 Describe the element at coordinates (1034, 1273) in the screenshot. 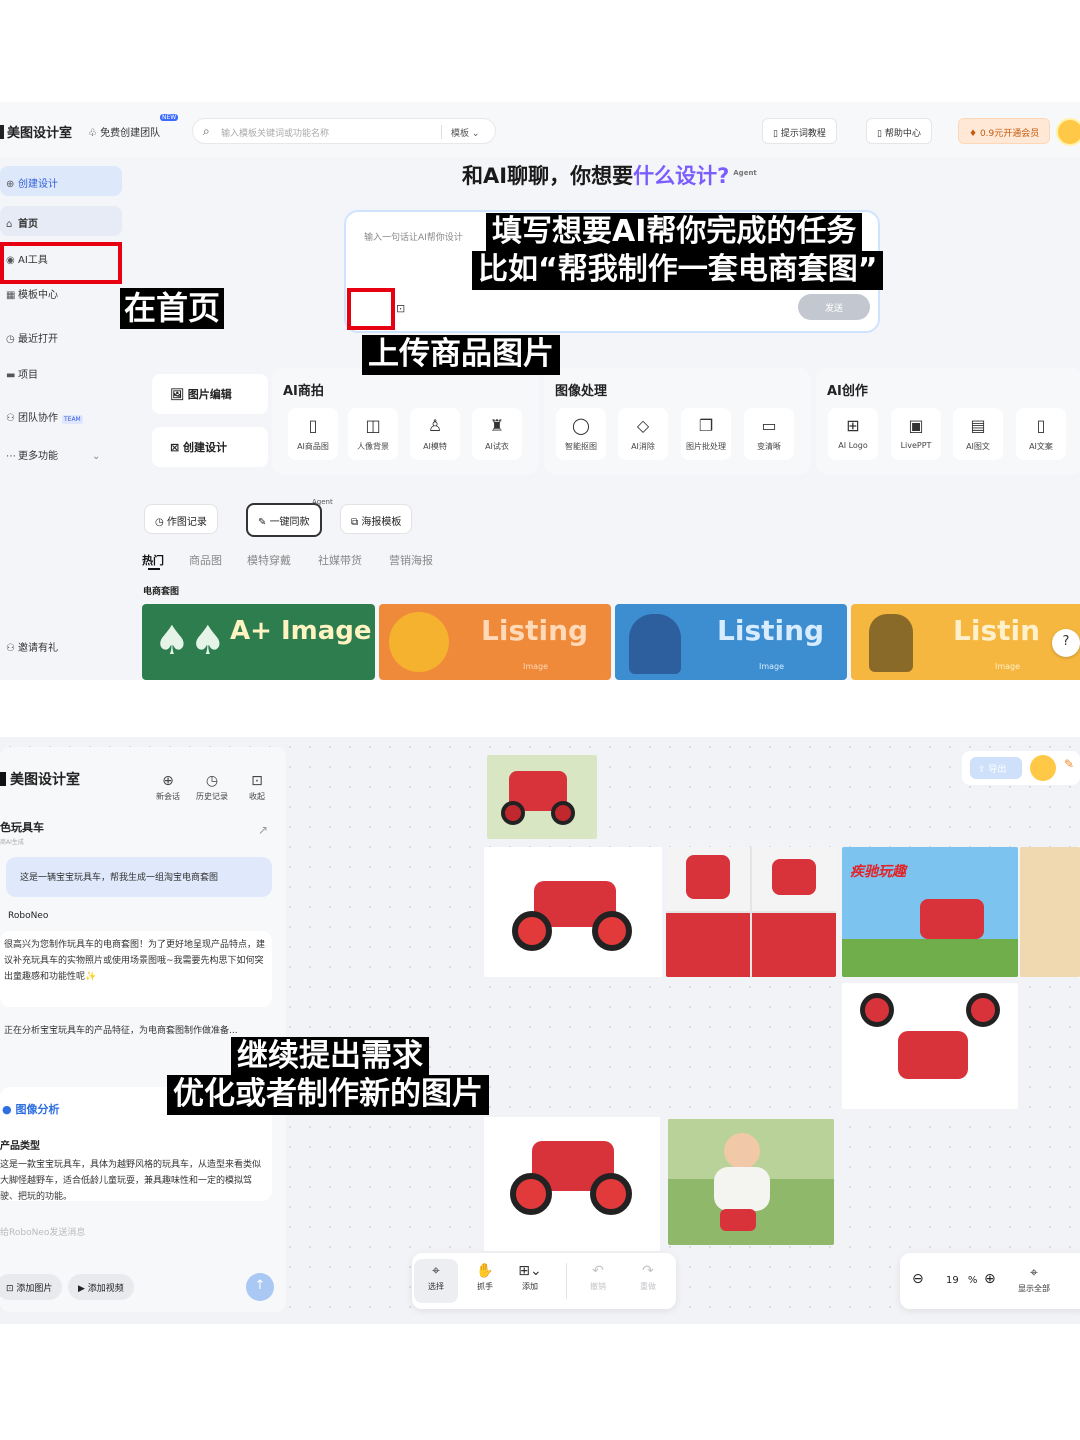

I see `target-icon: ⌖` at that location.